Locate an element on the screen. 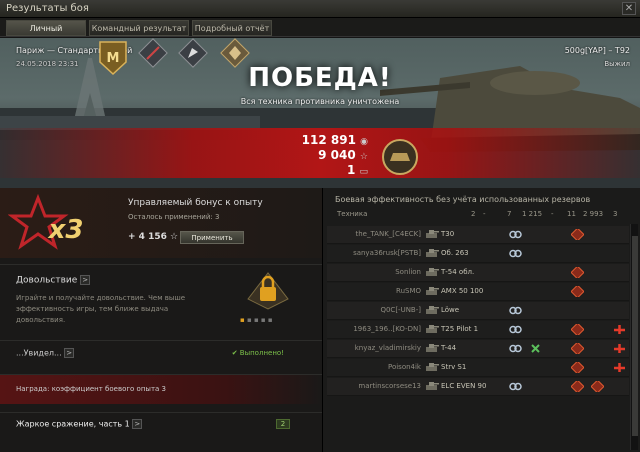  reward-row: Награда: коэффициент боевого опыта 3 is located at coordinates (161, 389).